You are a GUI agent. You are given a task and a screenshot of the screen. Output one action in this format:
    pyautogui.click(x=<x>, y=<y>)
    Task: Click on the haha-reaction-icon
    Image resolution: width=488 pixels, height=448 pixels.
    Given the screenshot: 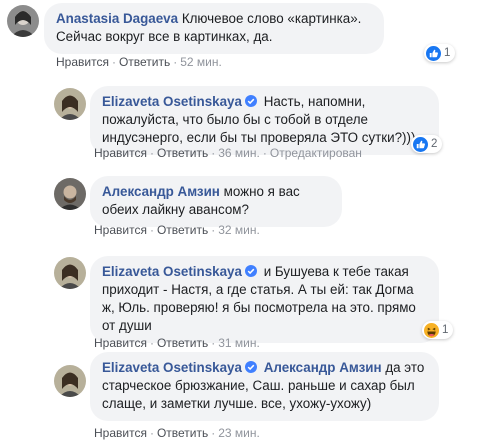 What is the action you would take?
    pyautogui.click(x=431, y=330)
    